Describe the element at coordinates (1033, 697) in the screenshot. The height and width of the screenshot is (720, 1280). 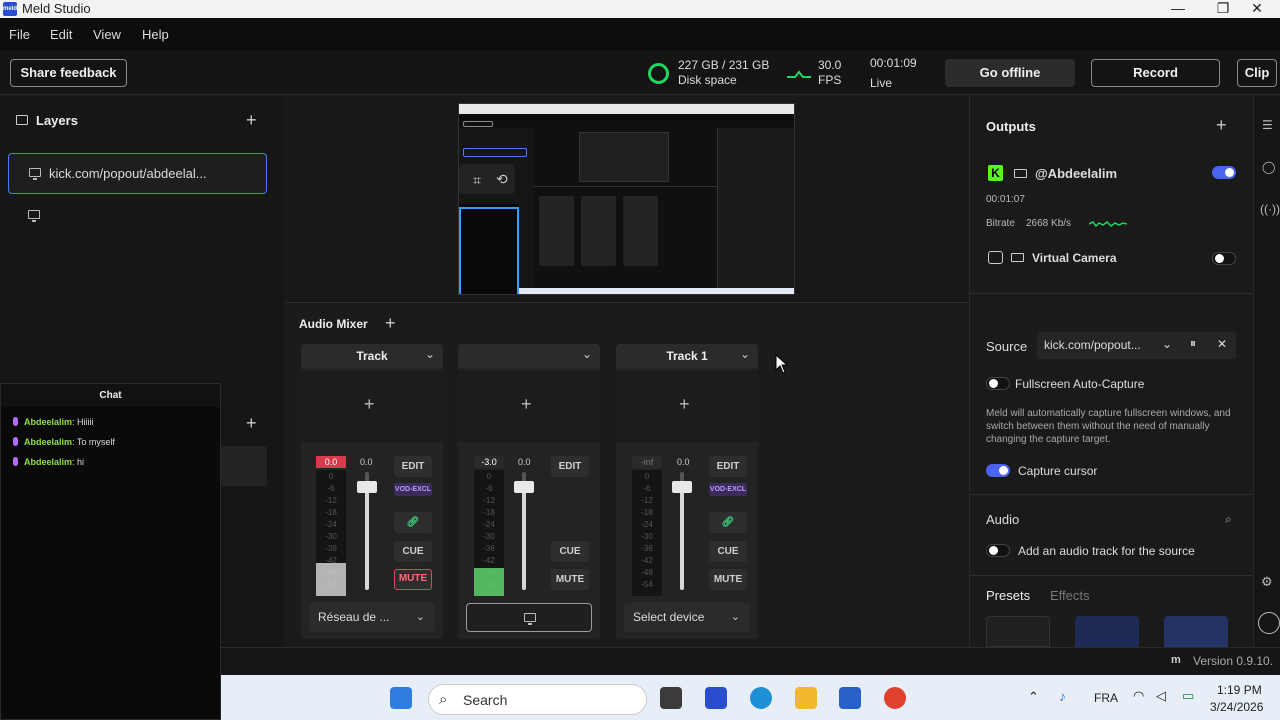
I see `chevron-up-icon: ⌃` at that location.